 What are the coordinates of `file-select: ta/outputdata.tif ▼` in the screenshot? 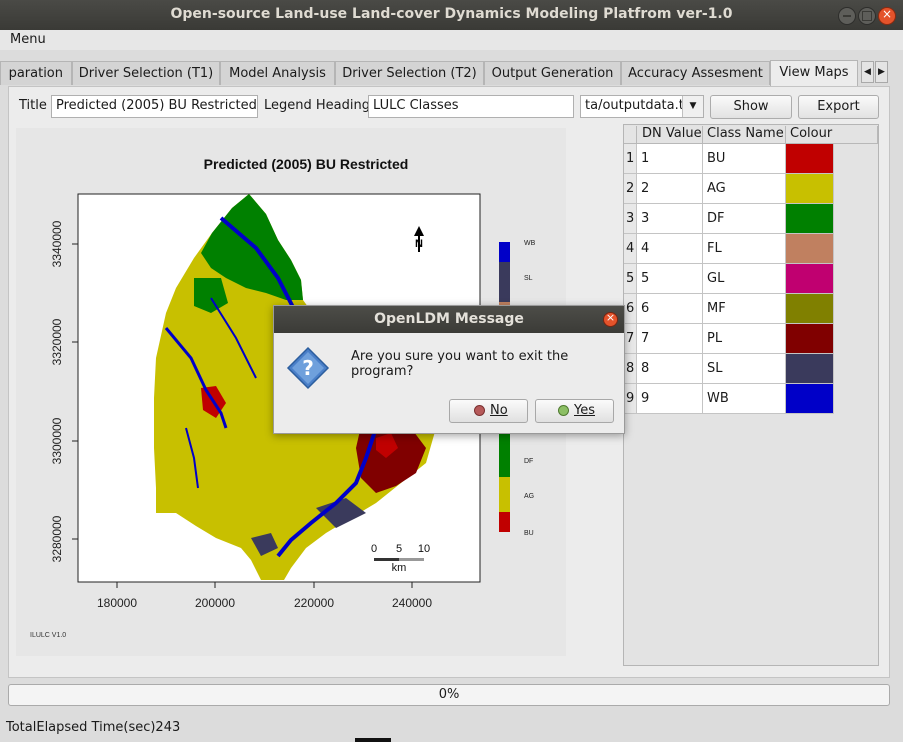 It's located at (642, 106).